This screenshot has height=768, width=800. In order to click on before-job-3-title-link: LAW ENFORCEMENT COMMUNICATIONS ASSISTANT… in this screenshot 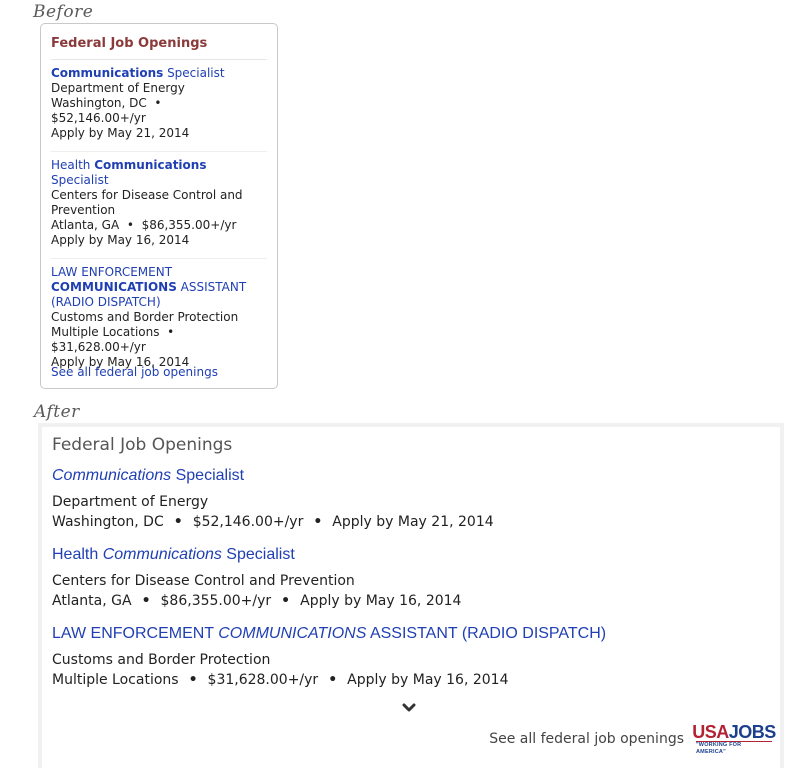, I will do `click(159, 287)`.